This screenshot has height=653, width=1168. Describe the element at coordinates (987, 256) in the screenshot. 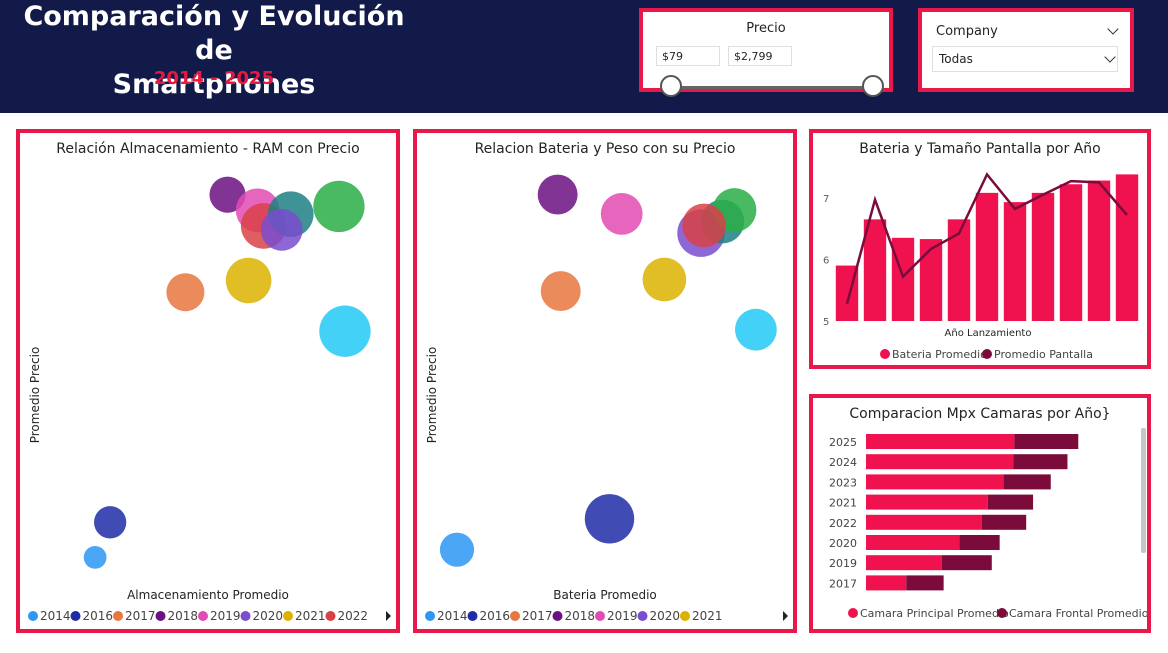

I see `bar-2020` at that location.